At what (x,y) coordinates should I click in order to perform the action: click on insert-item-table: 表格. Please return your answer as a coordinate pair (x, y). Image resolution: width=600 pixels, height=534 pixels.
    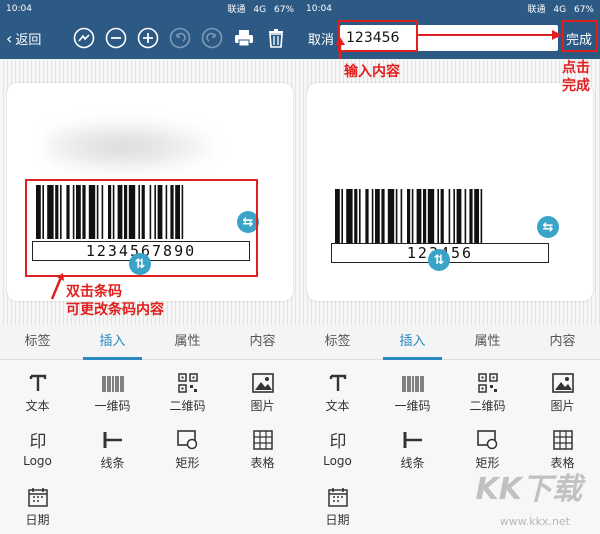
    Looking at the image, I should click on (262, 445).